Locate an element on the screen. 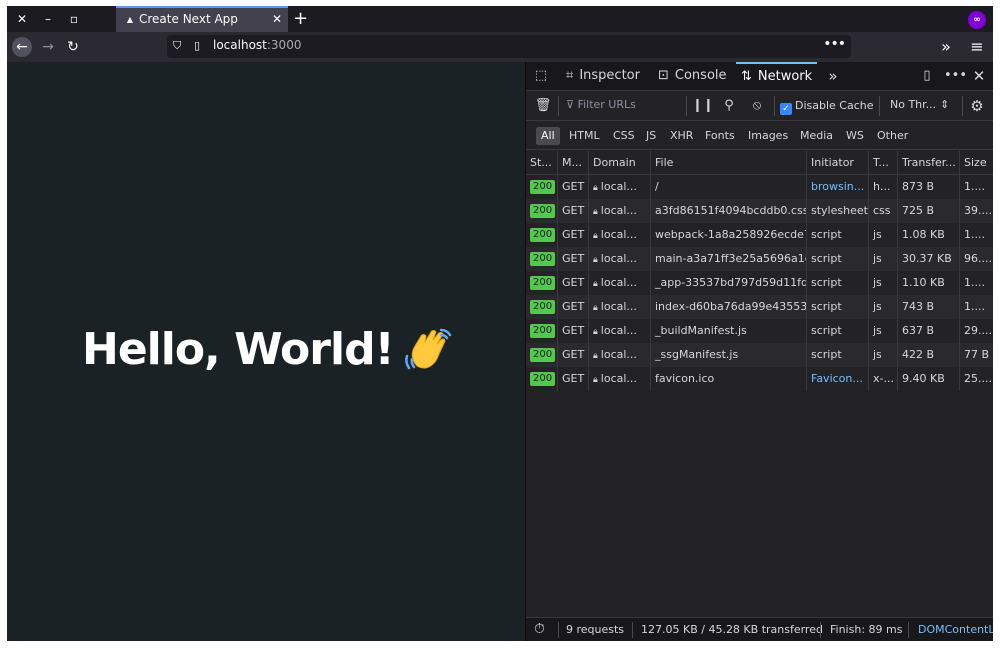  tab-inspector: ⌗ Inspector is located at coordinates (603, 76).